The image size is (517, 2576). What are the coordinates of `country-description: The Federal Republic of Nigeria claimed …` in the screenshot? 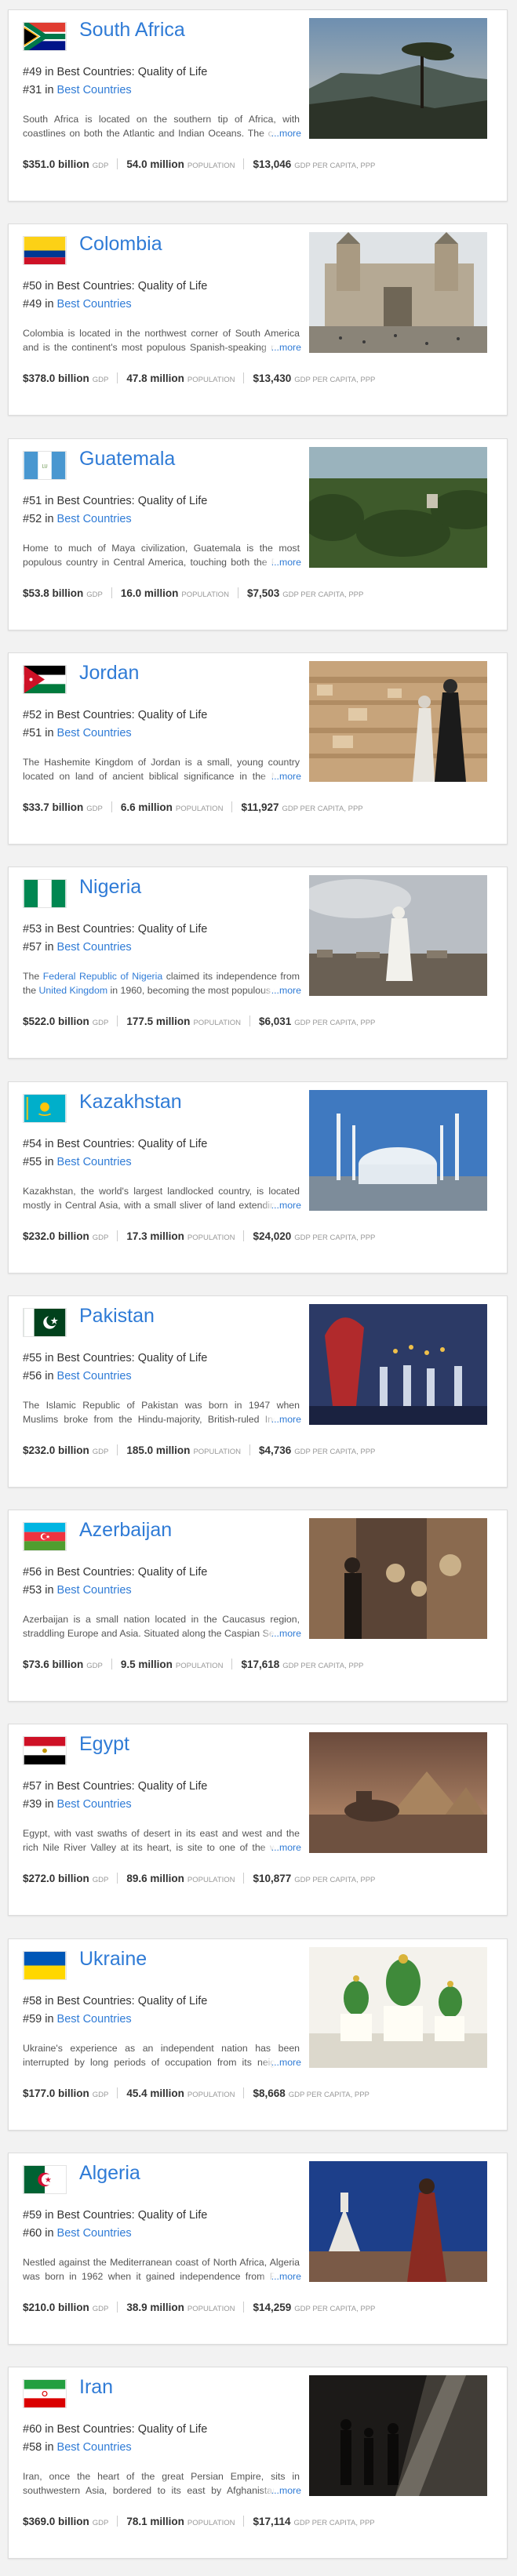 It's located at (161, 983).